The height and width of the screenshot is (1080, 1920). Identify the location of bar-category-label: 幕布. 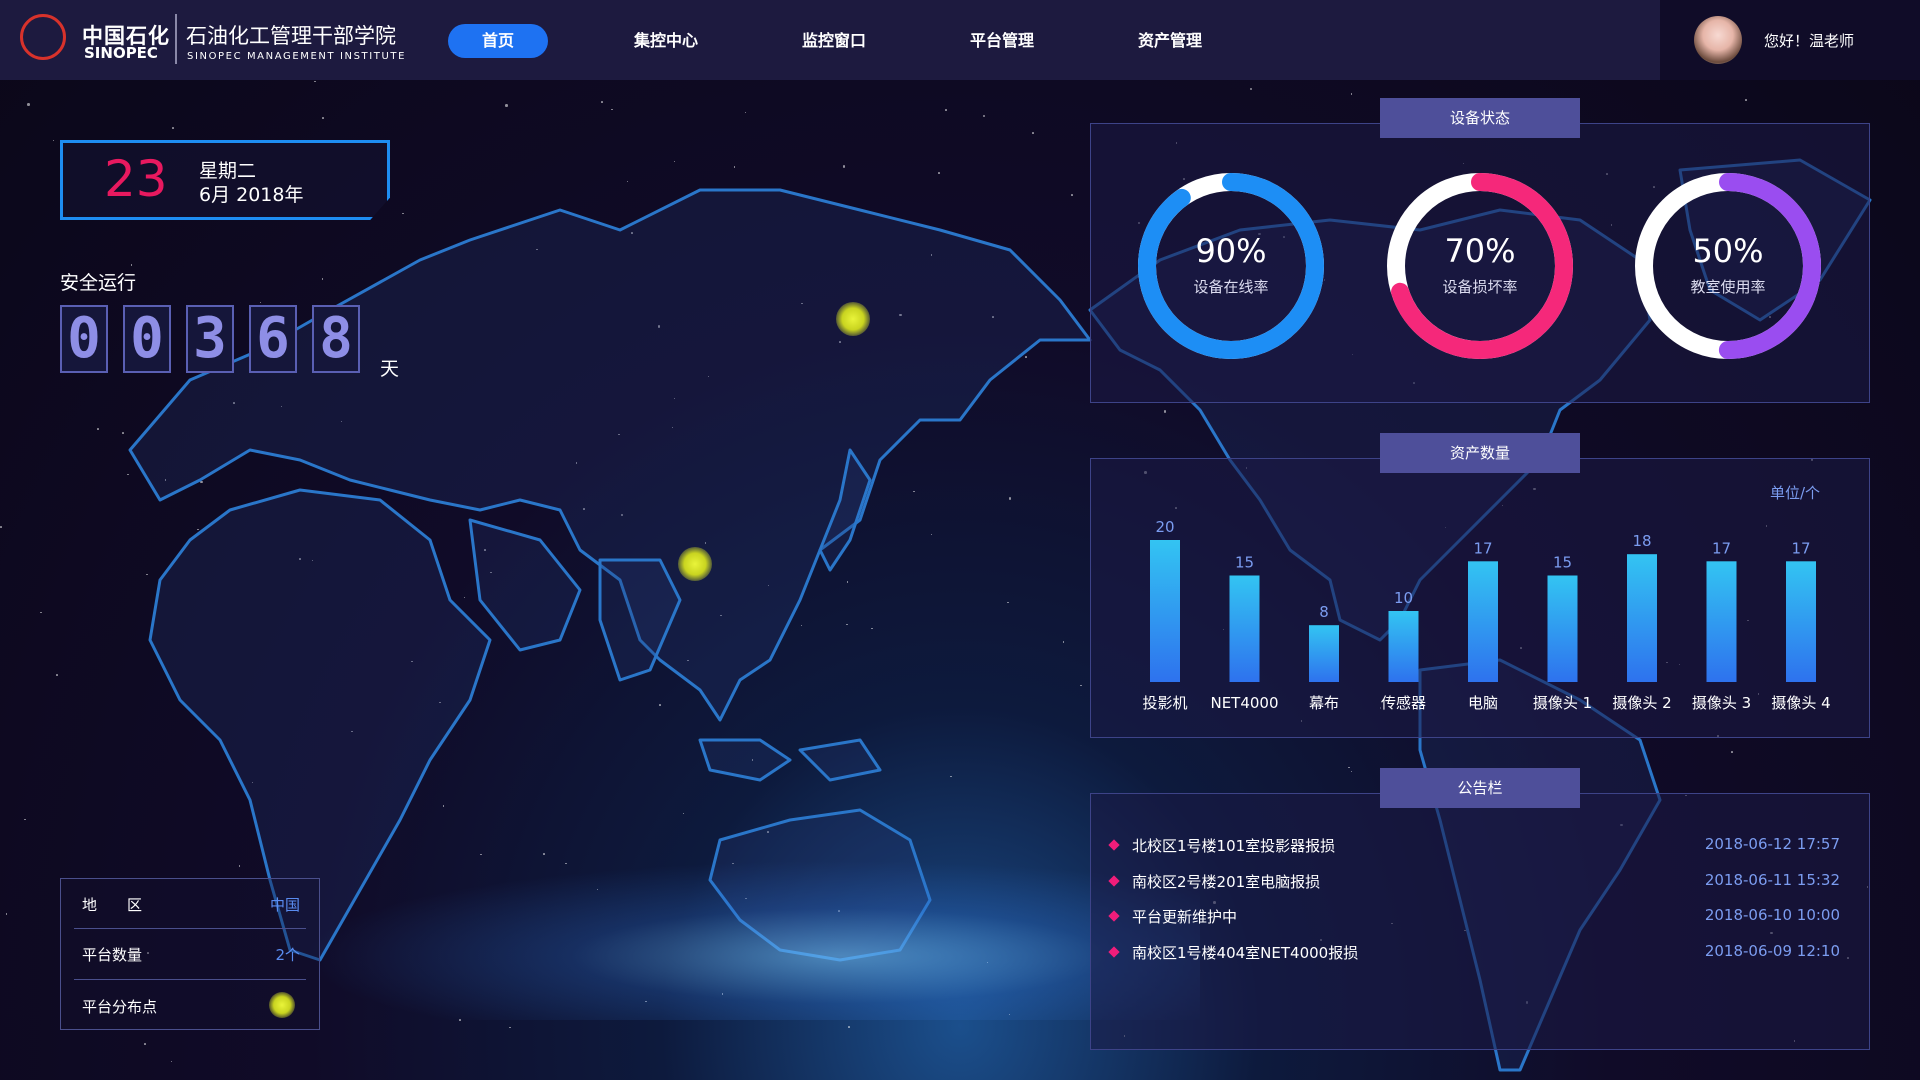
(1324, 703).